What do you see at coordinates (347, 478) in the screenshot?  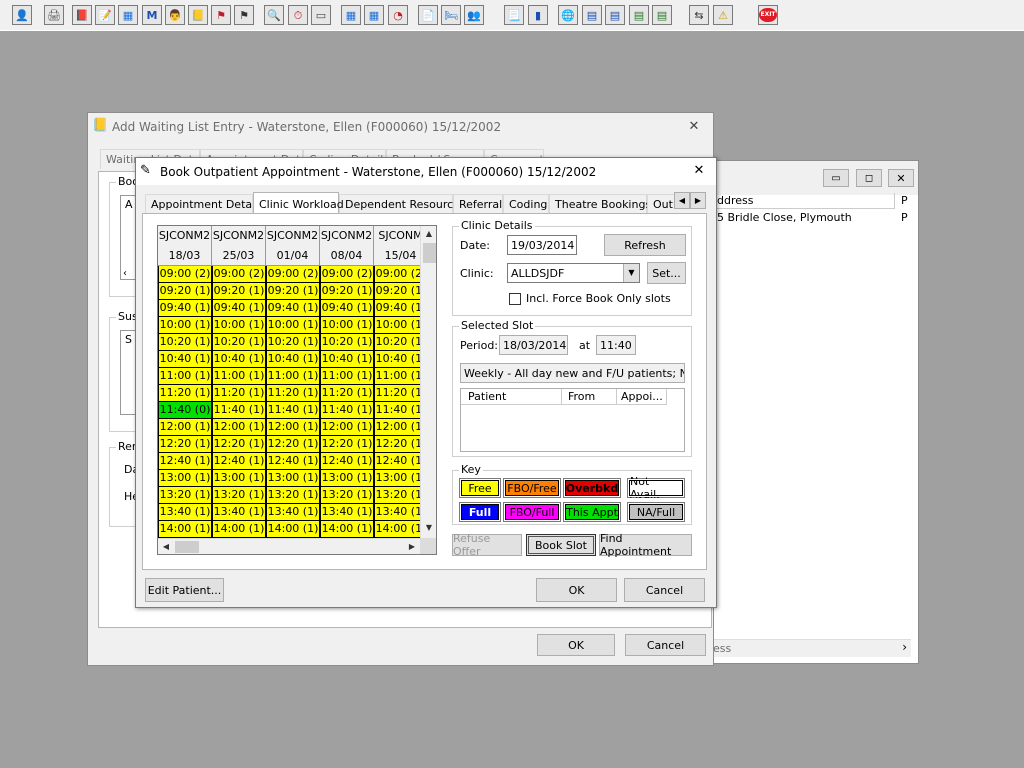 I see `slot-cell: 13:00 (1)` at bounding box center [347, 478].